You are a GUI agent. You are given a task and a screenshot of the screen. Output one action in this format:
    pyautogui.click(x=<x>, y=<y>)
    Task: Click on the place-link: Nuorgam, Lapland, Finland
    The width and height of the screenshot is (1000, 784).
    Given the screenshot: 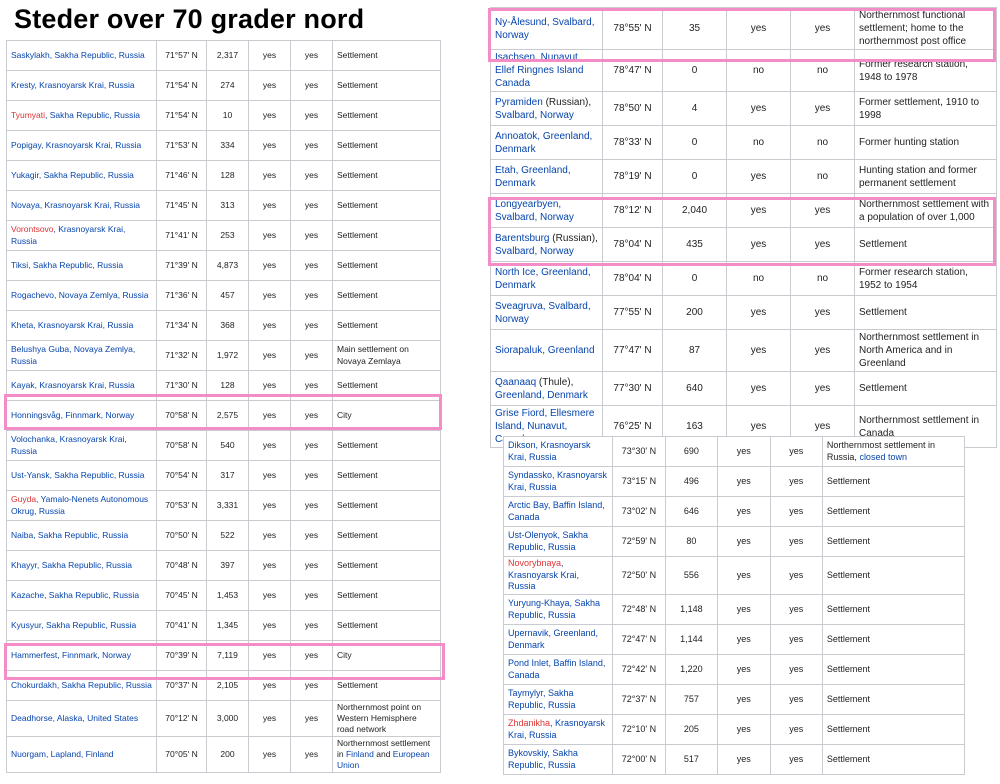 What is the action you would take?
    pyautogui.click(x=62, y=754)
    